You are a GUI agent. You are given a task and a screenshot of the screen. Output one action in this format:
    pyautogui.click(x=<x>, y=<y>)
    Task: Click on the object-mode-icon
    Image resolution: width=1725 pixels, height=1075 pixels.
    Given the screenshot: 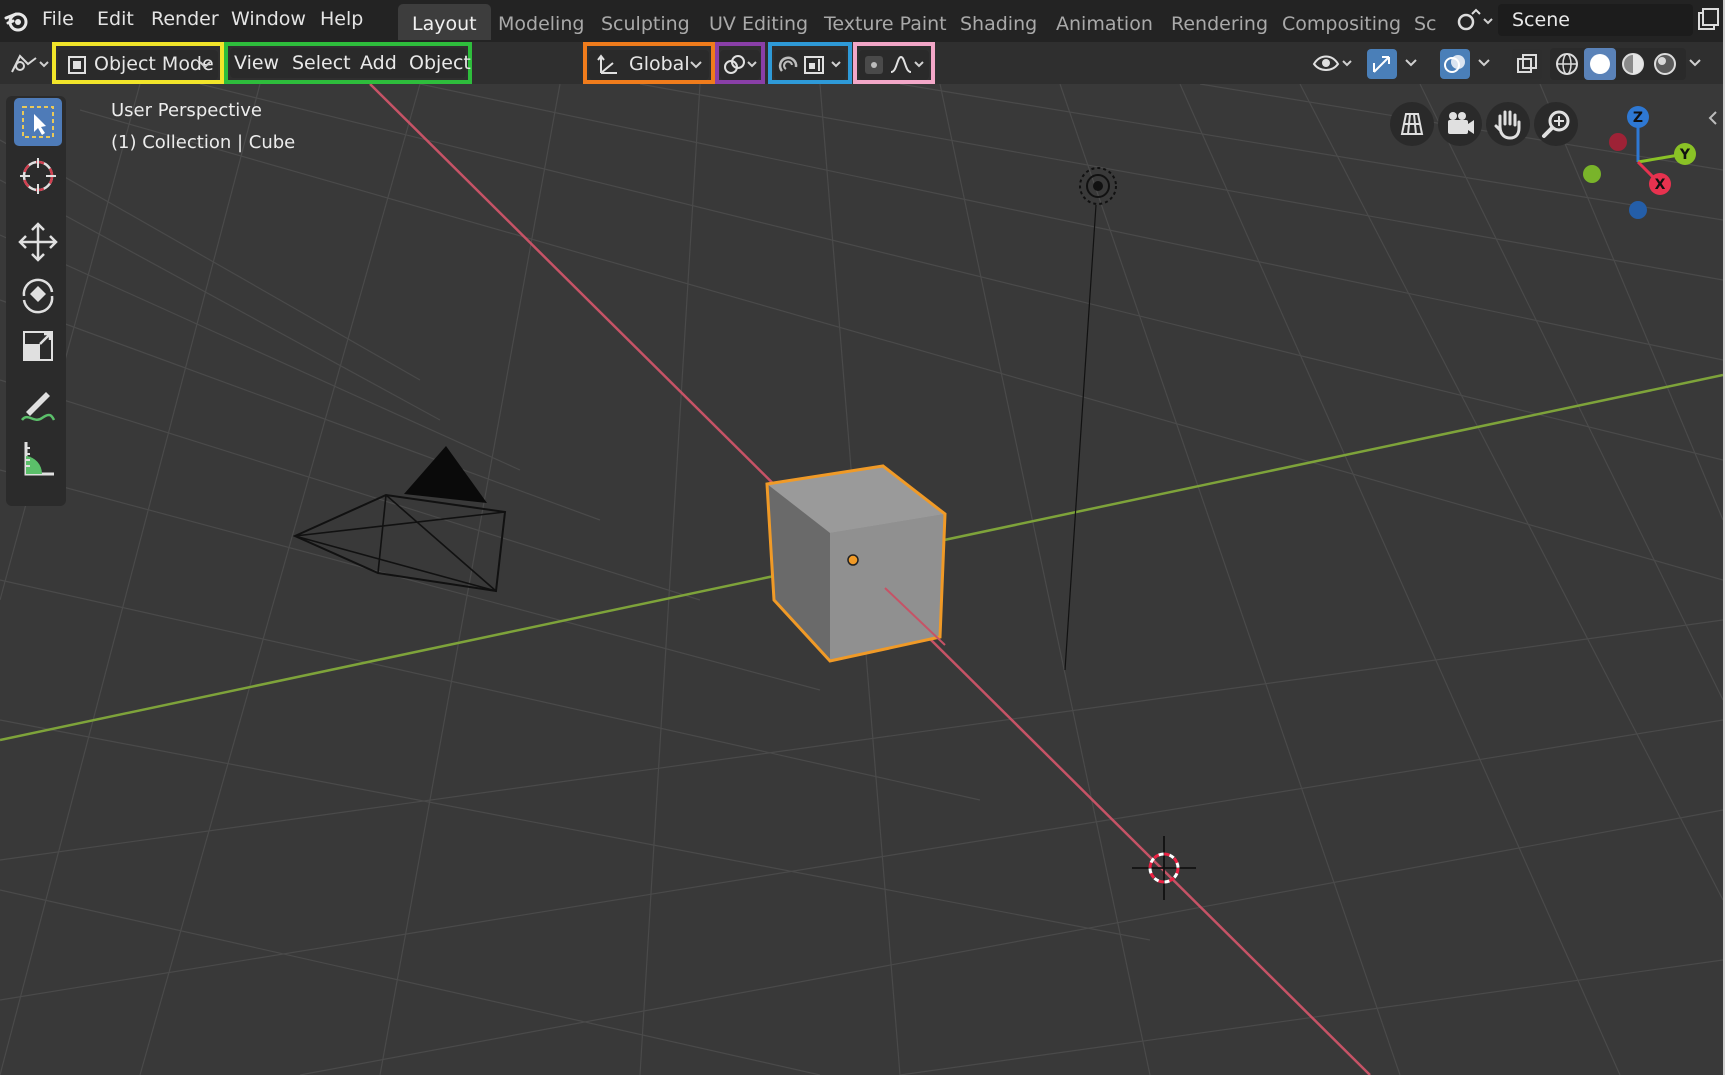 What is the action you would take?
    pyautogui.click(x=77, y=65)
    